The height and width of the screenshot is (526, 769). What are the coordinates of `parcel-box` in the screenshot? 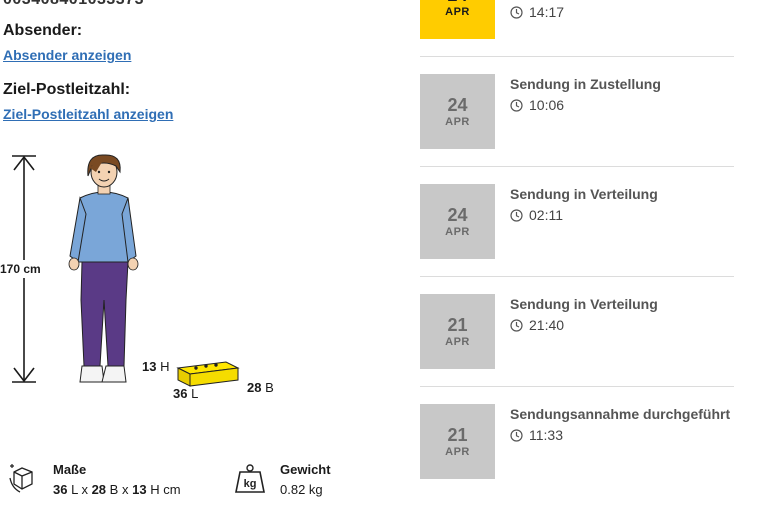 It's located at (208, 374).